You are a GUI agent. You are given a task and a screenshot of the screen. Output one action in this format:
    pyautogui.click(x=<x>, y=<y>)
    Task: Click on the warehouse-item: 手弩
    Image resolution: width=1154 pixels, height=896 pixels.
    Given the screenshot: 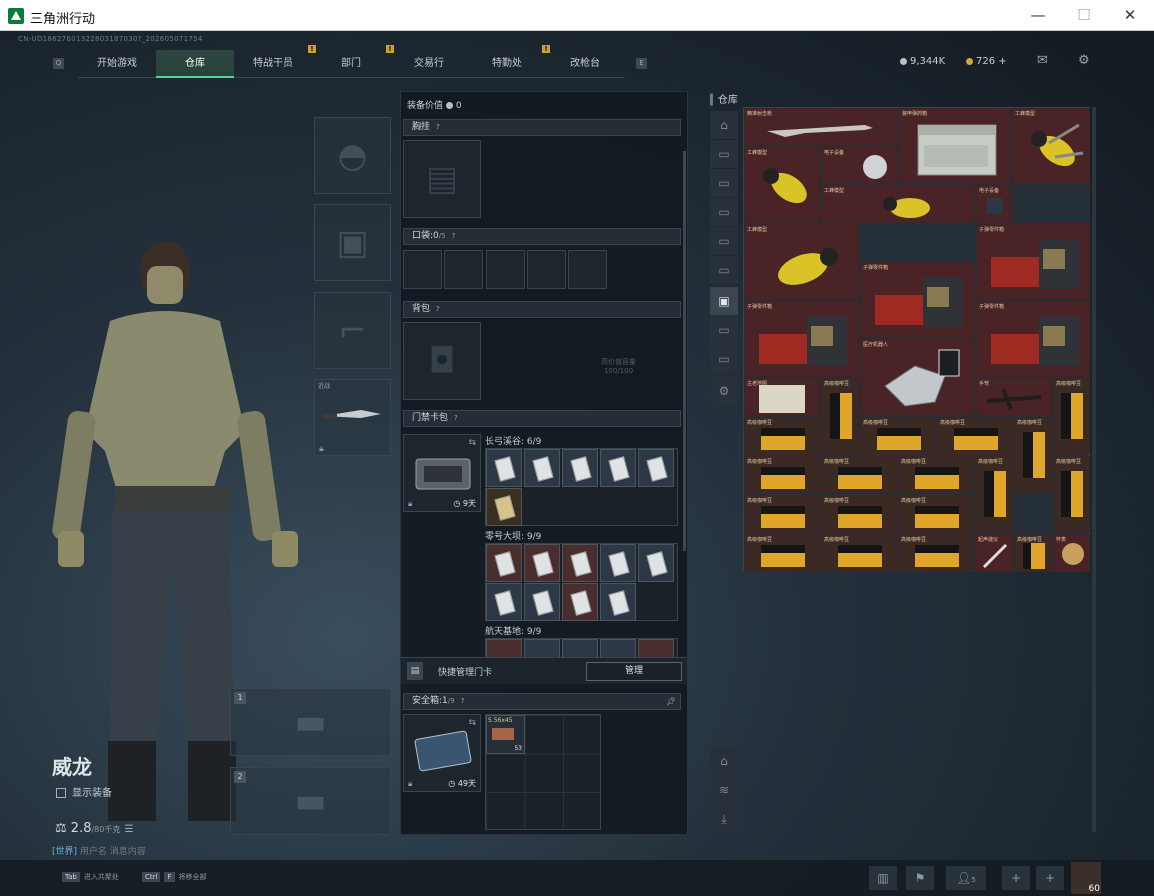 What is the action you would take?
    pyautogui.click(x=1014, y=397)
    